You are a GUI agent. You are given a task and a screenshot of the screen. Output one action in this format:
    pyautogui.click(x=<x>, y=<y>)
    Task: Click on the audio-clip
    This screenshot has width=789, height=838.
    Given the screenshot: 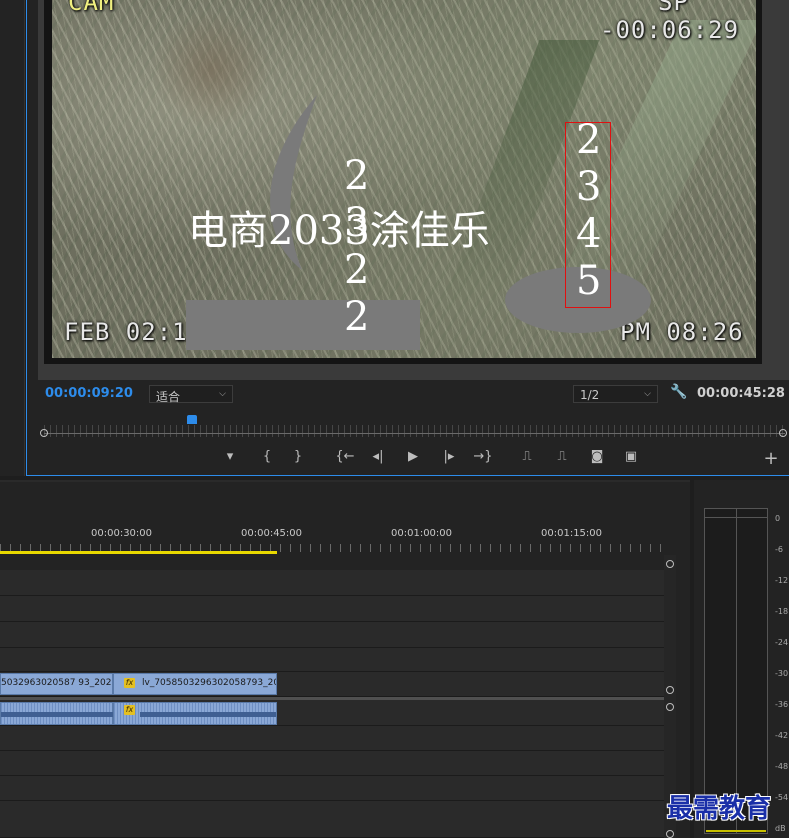 What is the action you would take?
    pyautogui.click(x=57, y=713)
    